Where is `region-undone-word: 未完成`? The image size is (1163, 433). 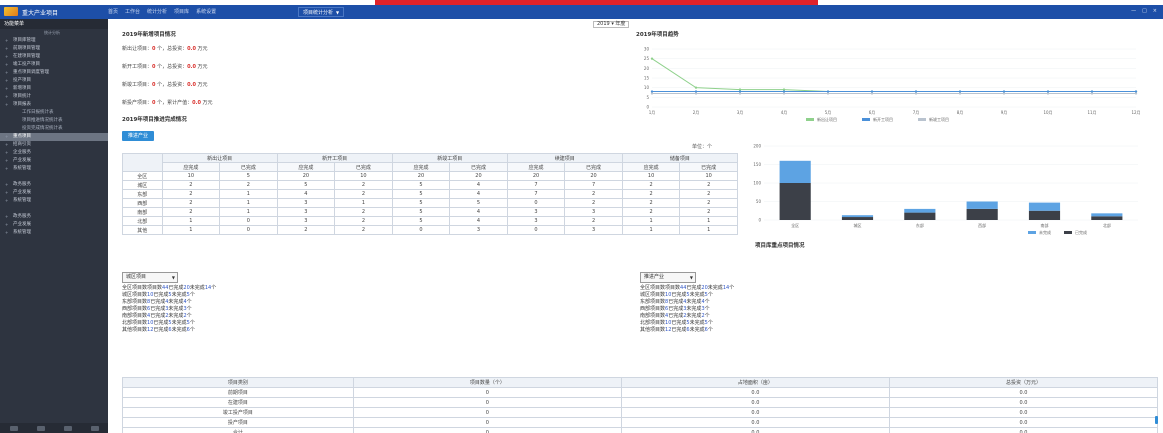 region-undone-word: 未完成 is located at coordinates (176, 316).